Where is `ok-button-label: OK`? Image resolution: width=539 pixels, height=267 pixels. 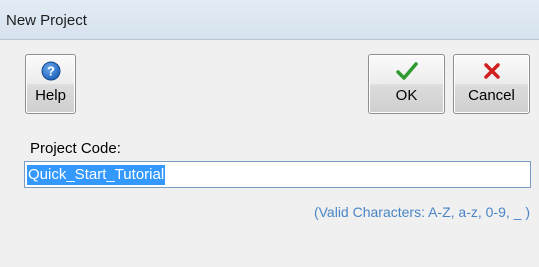 ok-button-label: OK is located at coordinates (406, 95).